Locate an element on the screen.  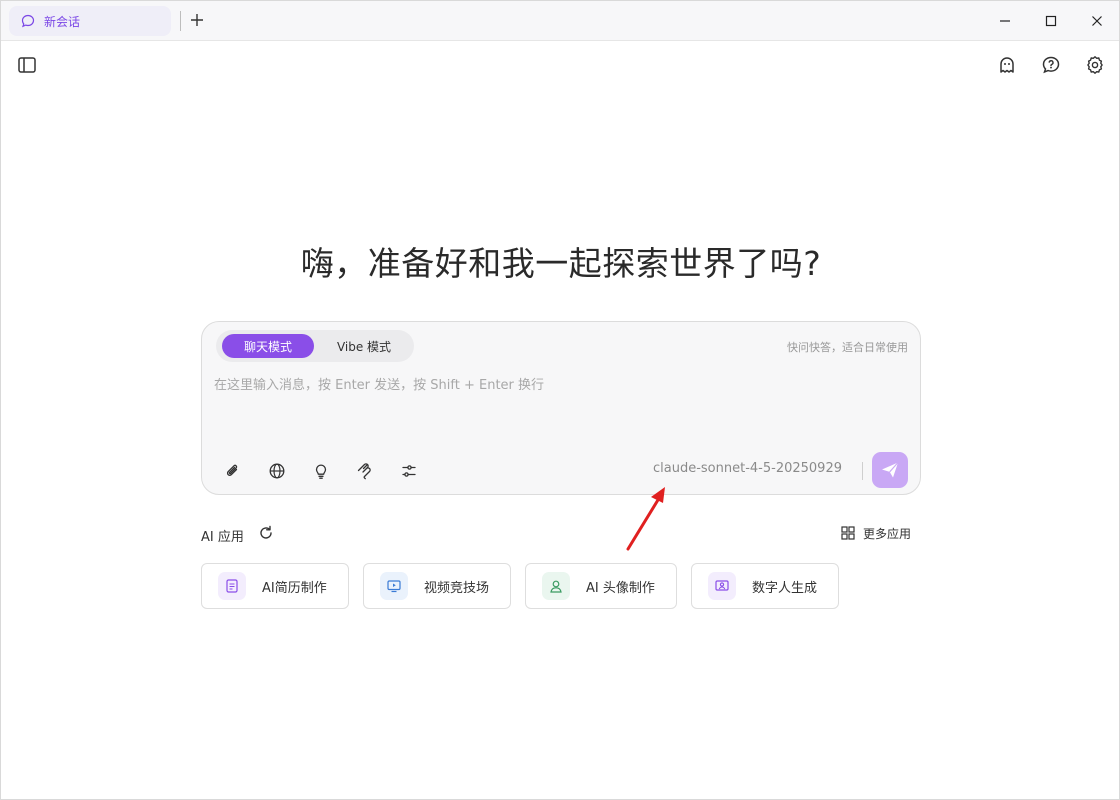
app-card-avatar: AI 头像制作 is located at coordinates (601, 586).